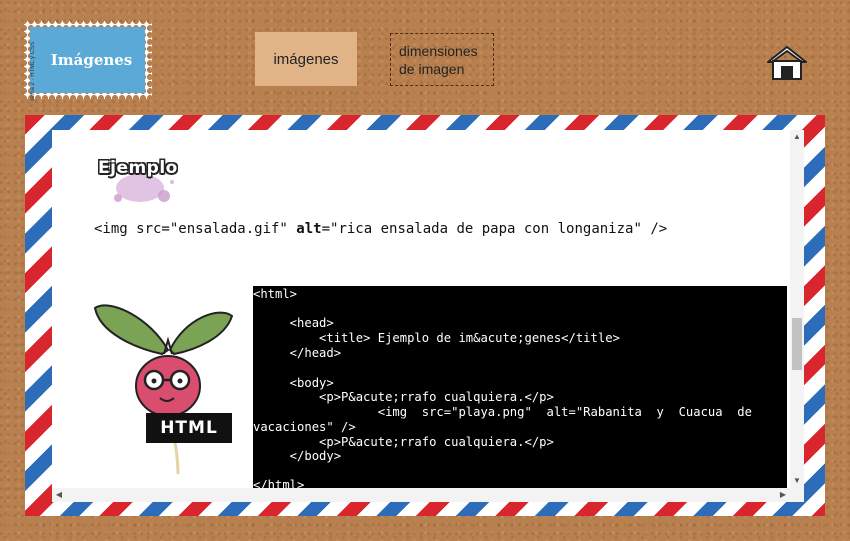 Image resolution: width=850 pixels, height=541 pixels. What do you see at coordinates (304, 427) in the screenshot?
I see `code-line: vacaciones" />` at bounding box center [304, 427].